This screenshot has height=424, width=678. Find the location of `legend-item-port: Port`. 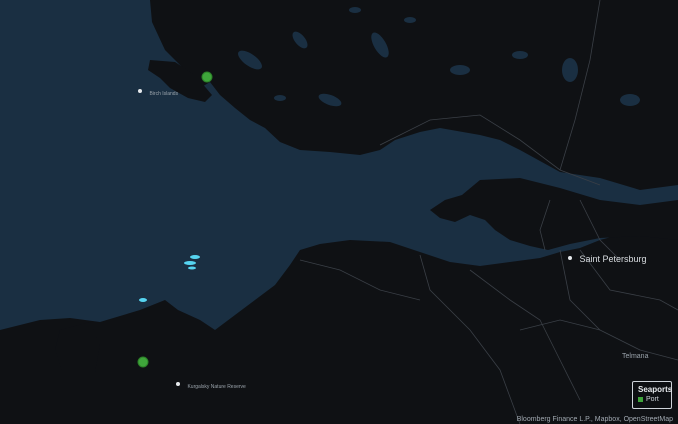

legend-item-port: Port is located at coordinates (652, 400).